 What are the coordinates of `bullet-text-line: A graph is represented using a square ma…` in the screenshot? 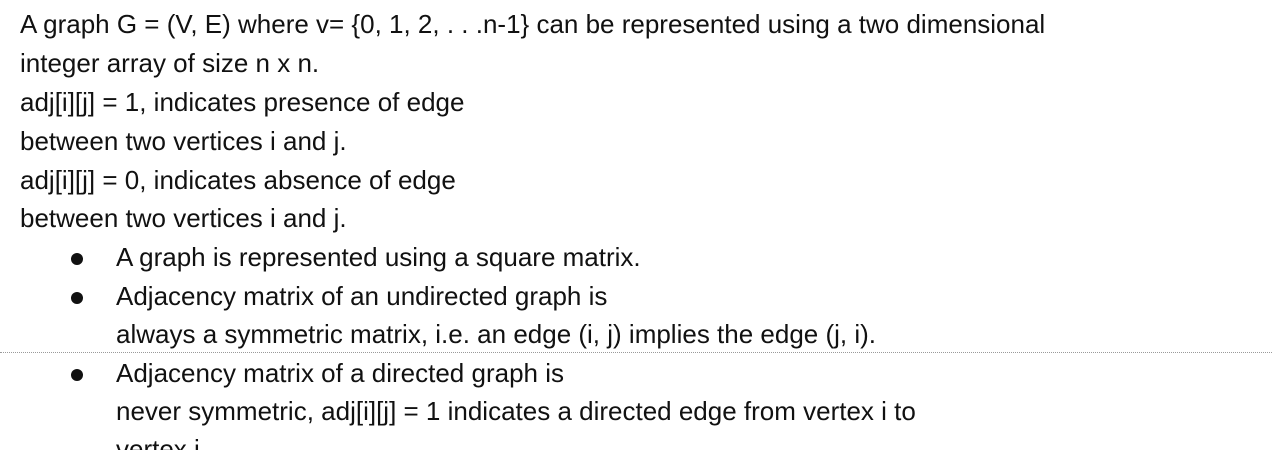 It's located at (378, 257).